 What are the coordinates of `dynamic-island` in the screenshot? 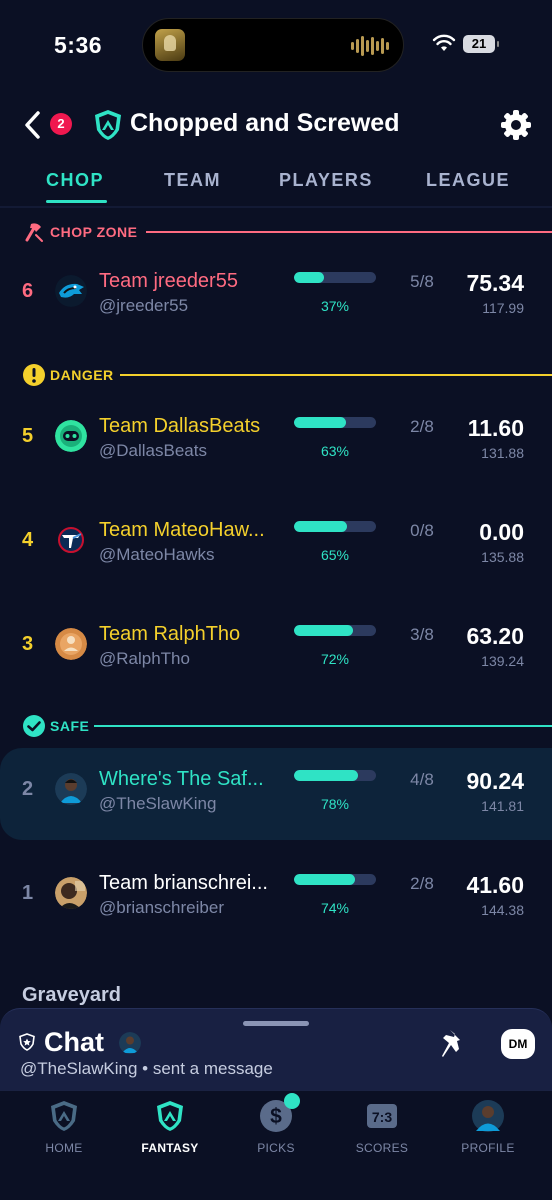 It's located at (273, 45).